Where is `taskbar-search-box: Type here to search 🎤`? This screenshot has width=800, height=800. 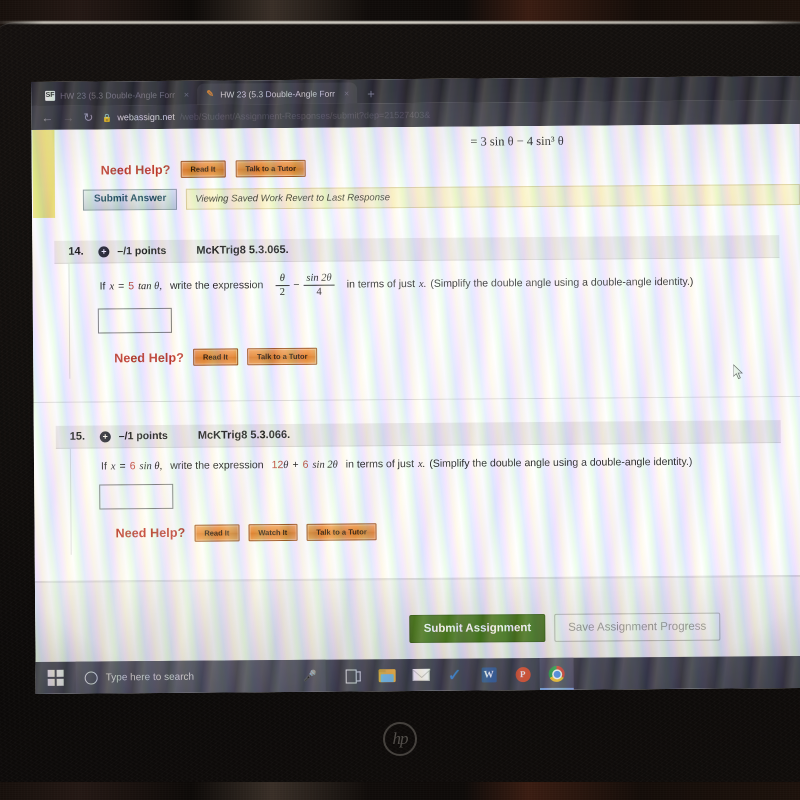
taskbar-search-box: Type here to search 🎤 is located at coordinates (200, 676).